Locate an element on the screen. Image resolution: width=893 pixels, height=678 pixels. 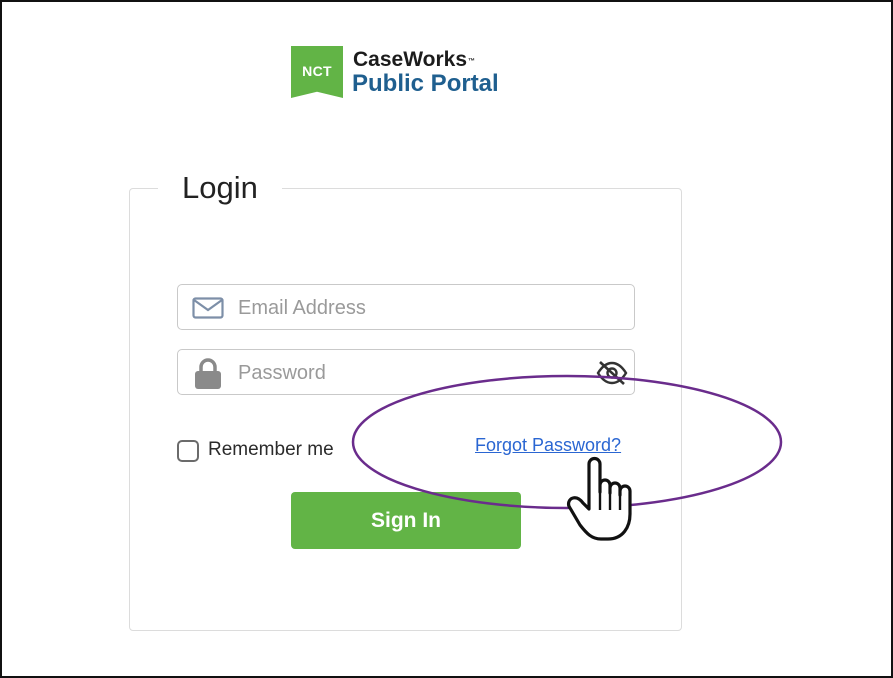
logo-title: CaseWorks™ is located at coordinates (414, 60).